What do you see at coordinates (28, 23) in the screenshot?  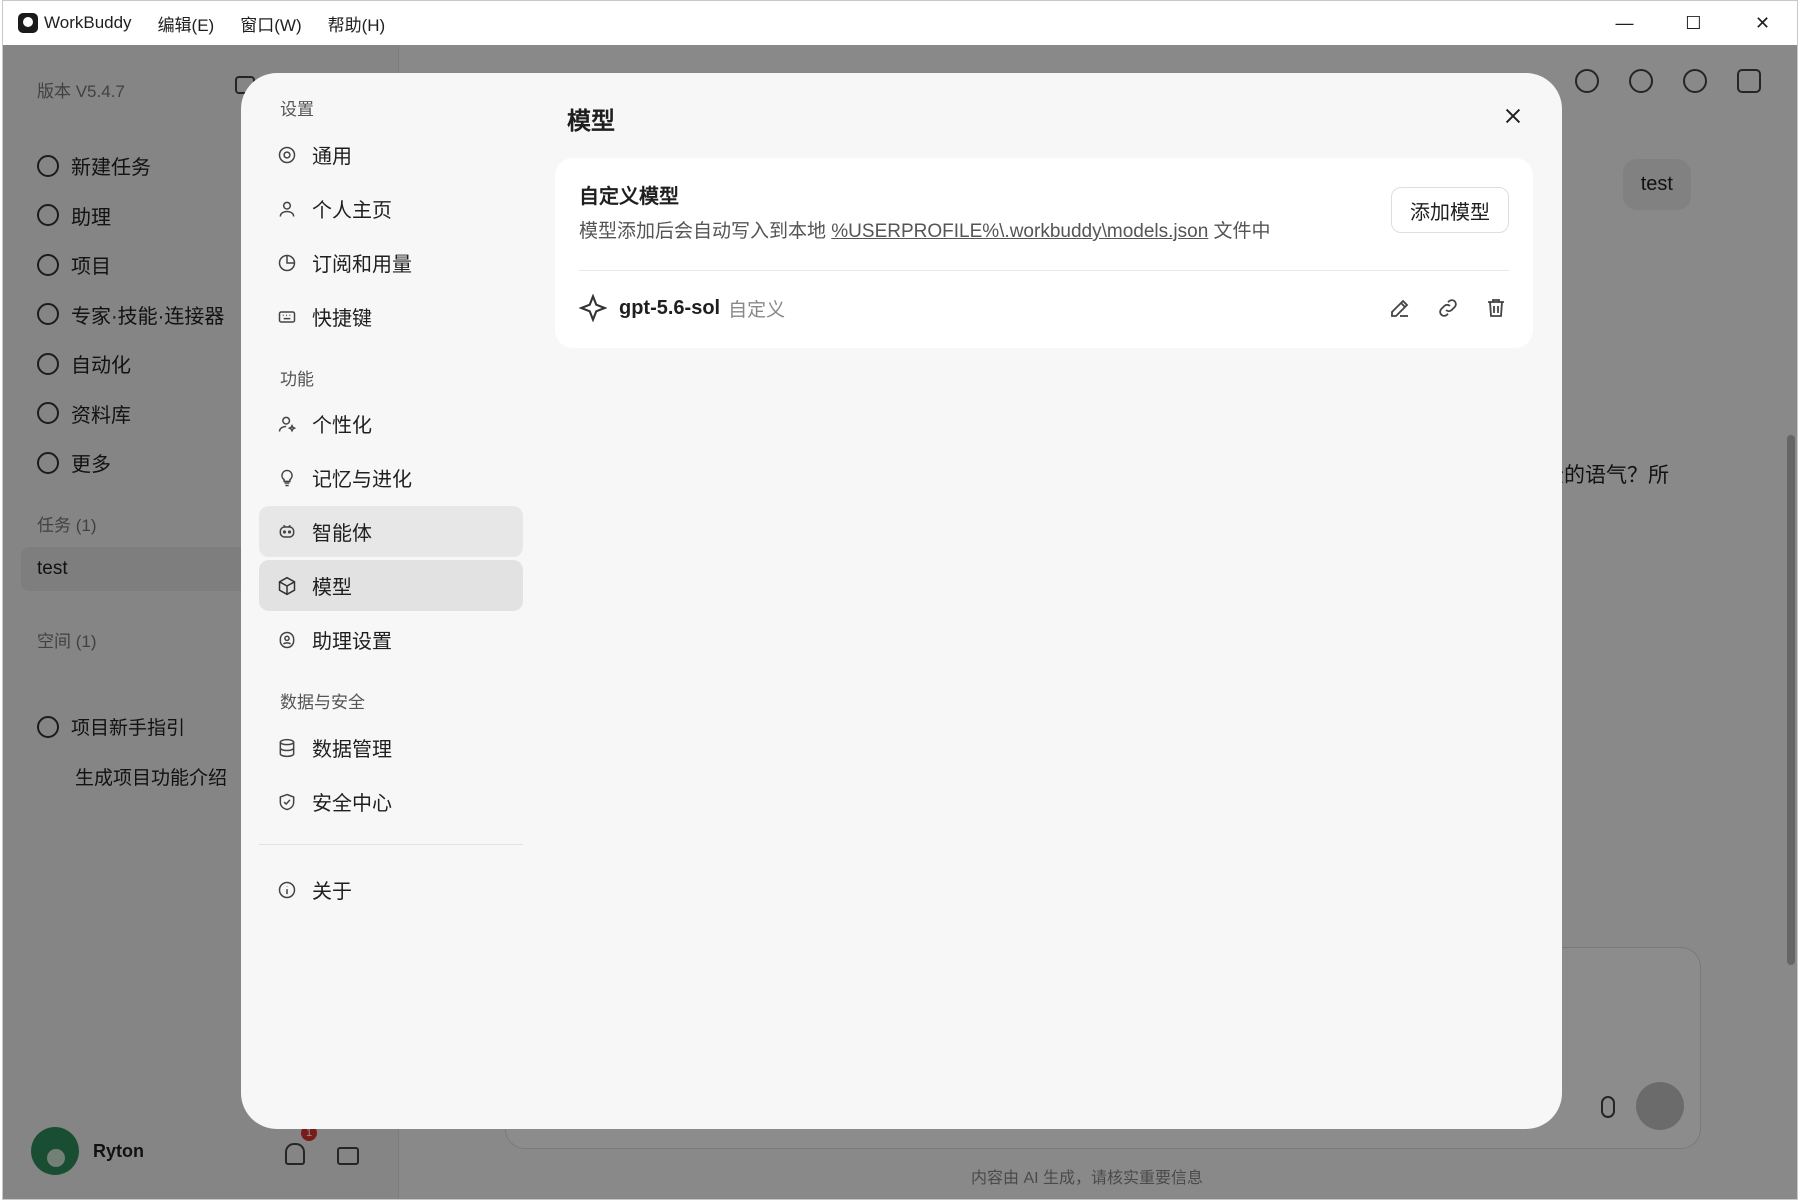 I see `app-logo-icon` at bounding box center [28, 23].